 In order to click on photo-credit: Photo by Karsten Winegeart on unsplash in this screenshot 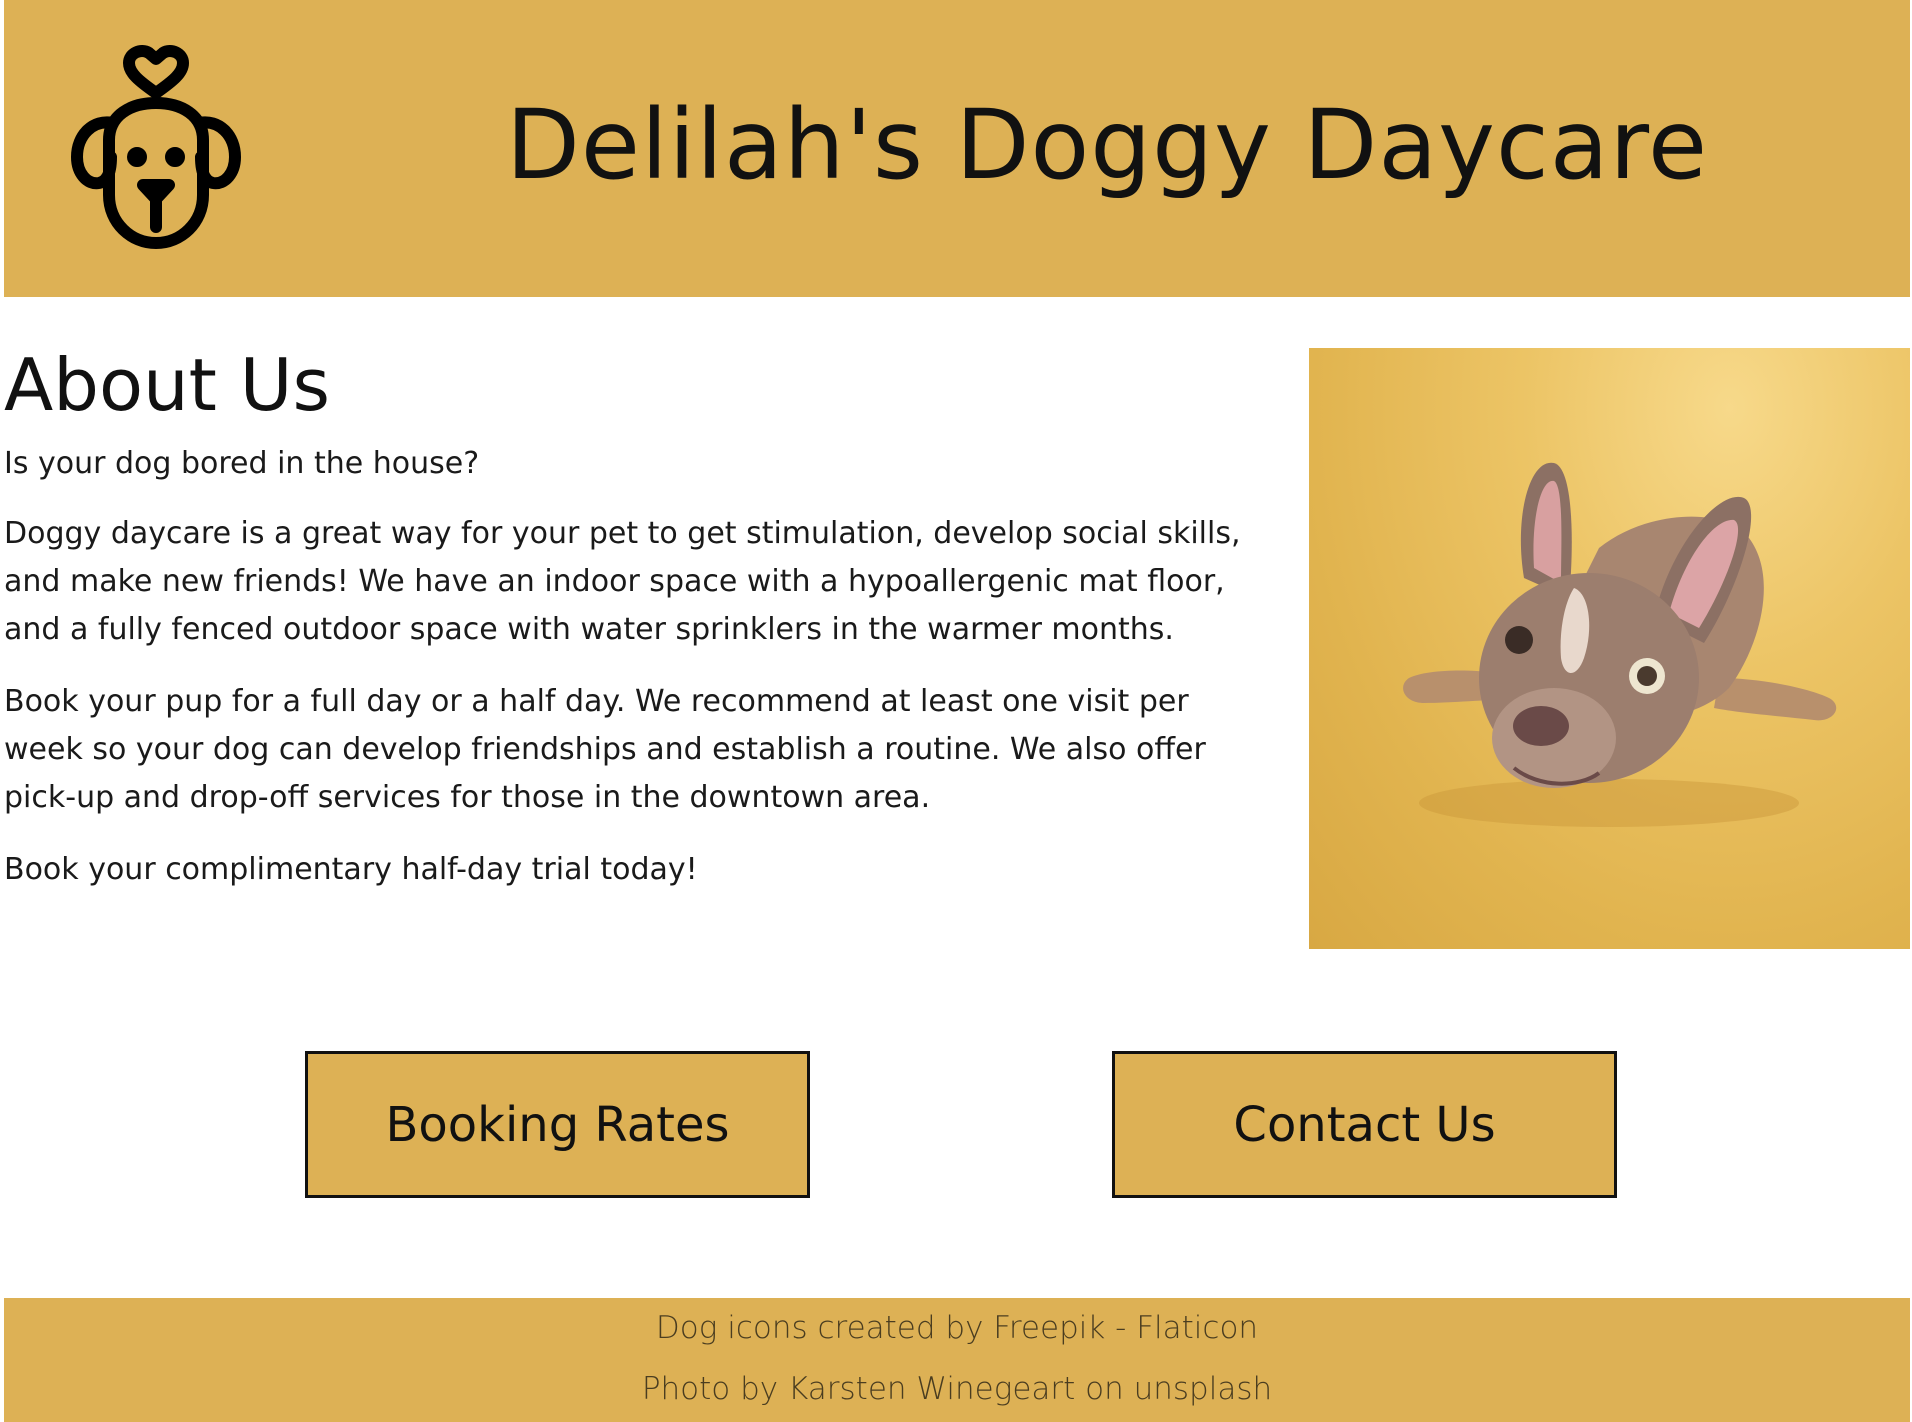, I will do `click(957, 1389)`.